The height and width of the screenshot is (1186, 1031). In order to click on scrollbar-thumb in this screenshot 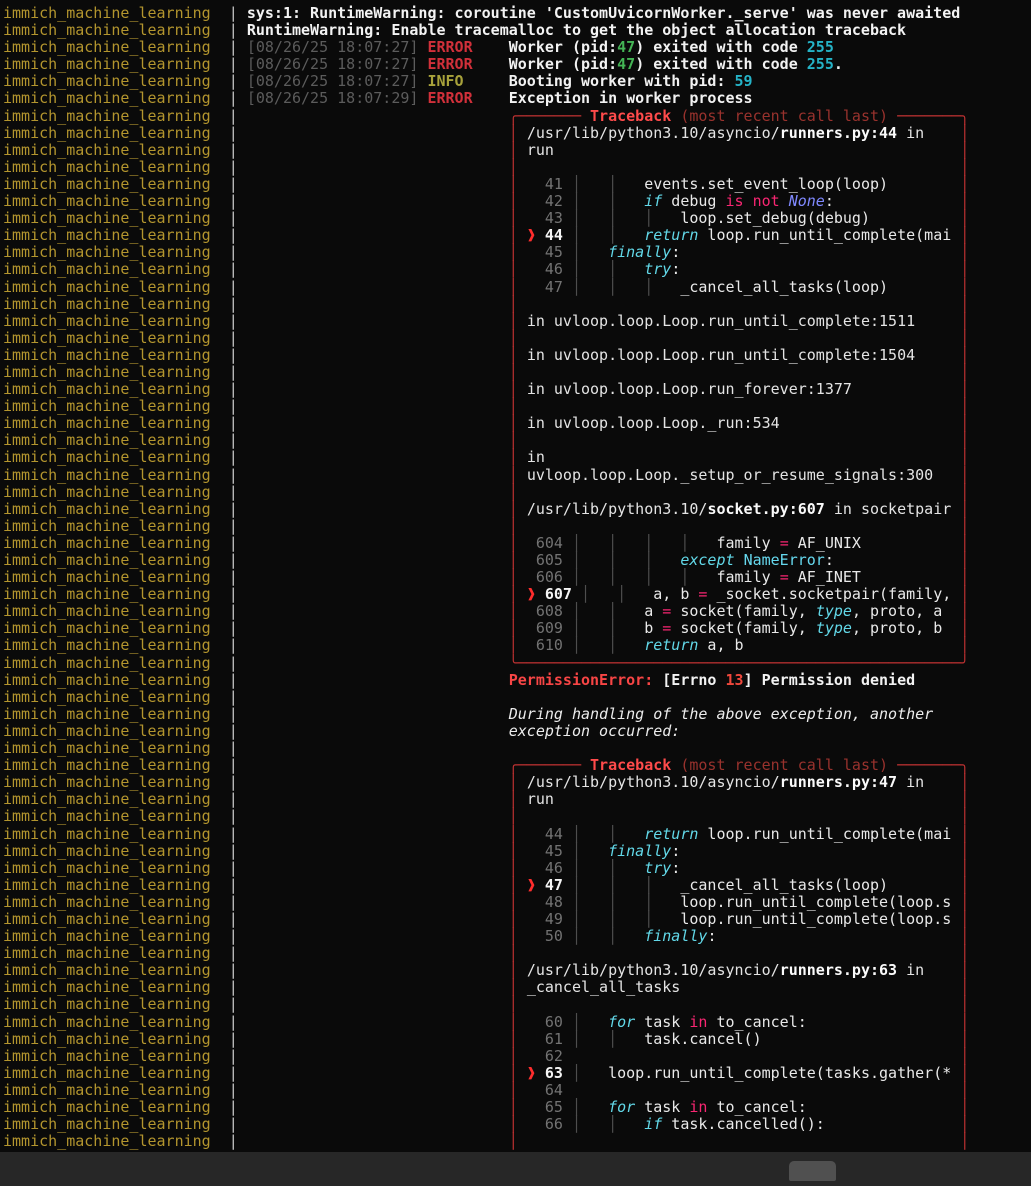, I will do `click(812, 1171)`.